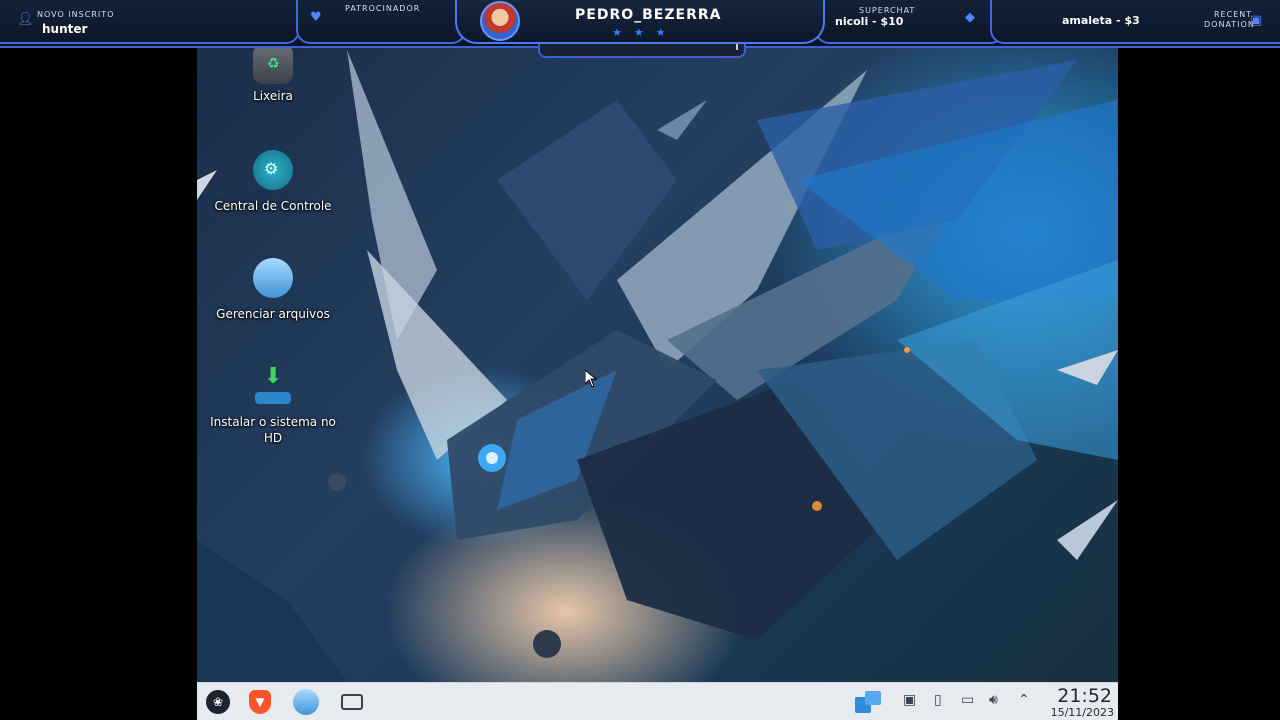 The height and width of the screenshot is (720, 1280). I want to click on superchat-value: nicoli - $10, so click(869, 21).